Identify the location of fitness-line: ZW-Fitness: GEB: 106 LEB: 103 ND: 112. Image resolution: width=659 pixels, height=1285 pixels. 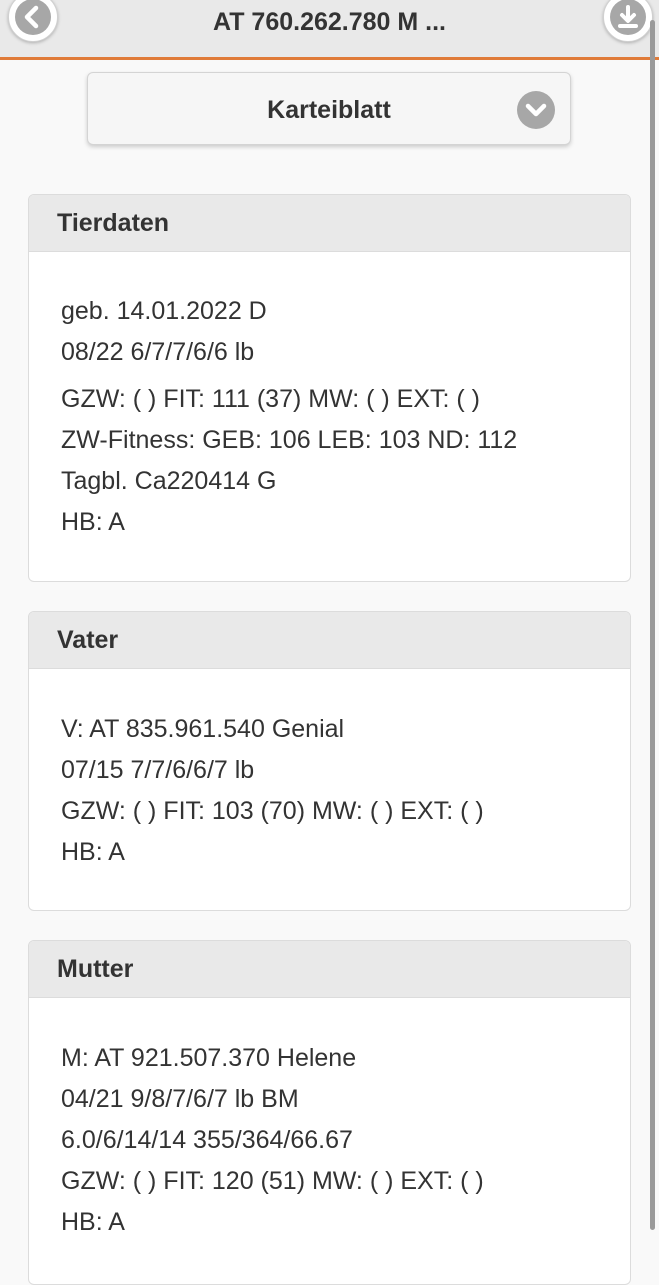
(289, 440).